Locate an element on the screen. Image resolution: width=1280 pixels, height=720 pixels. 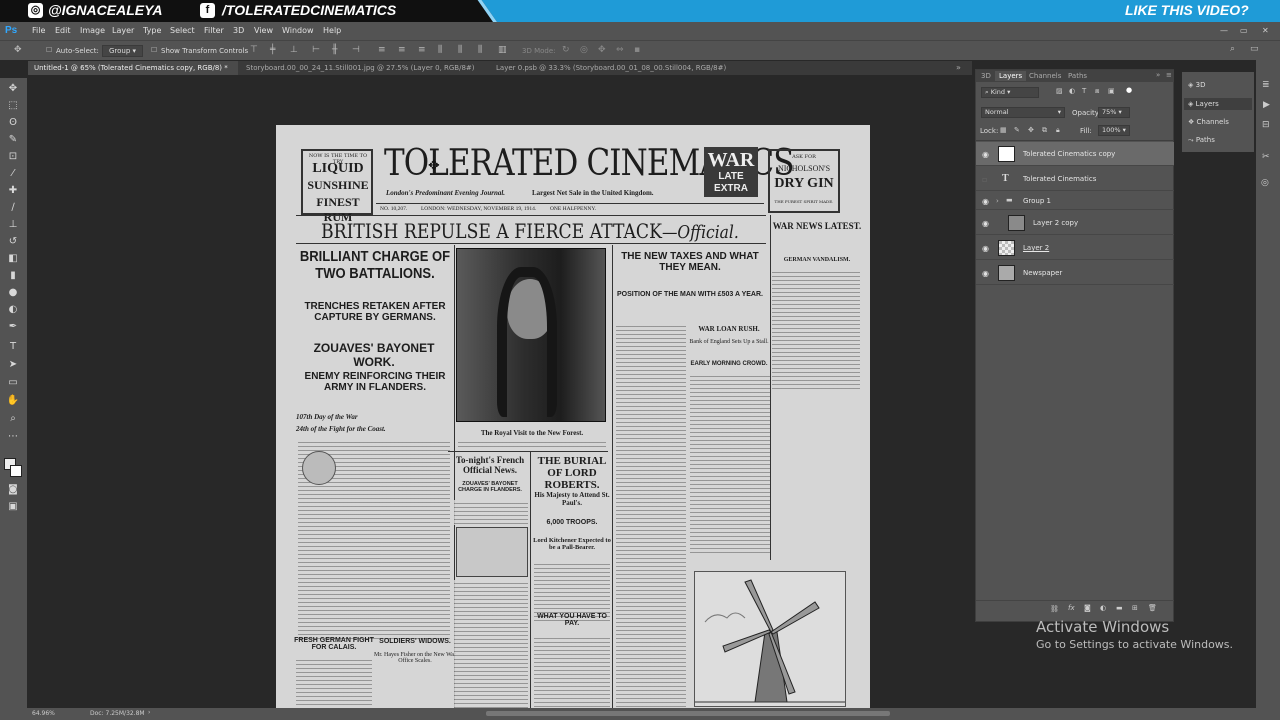
crop-icon: ⊡ is located at coordinates (13, 157).